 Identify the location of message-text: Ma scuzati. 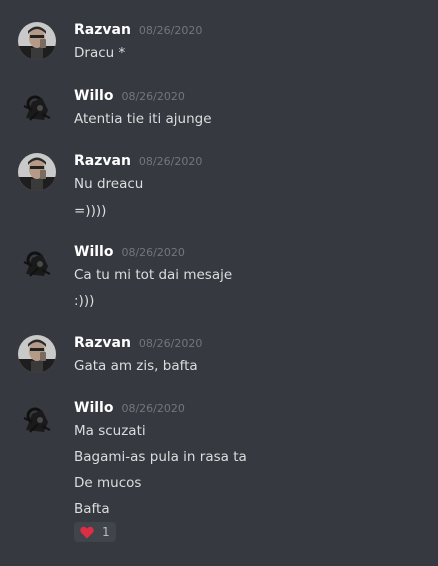
(110, 431).